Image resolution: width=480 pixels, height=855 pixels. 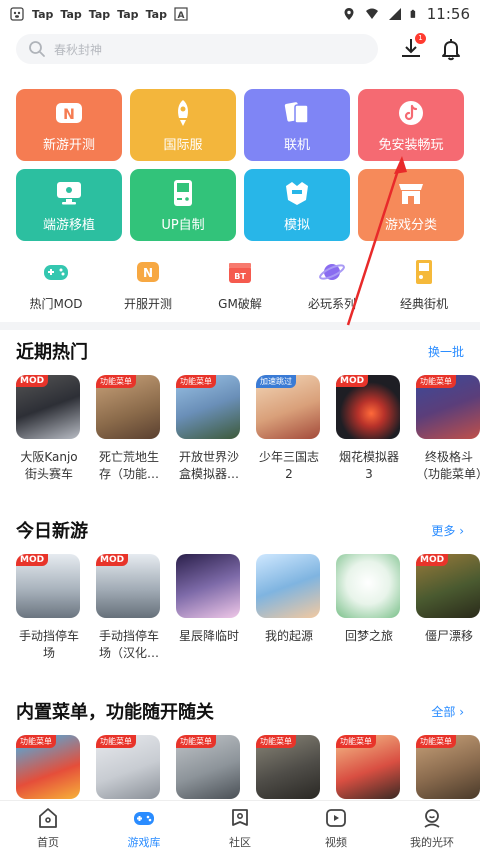 I want to click on category-row: 热门MOD N 开服开测 BT GM破解 必玩系列 经典街机, so click(x=240, y=285).